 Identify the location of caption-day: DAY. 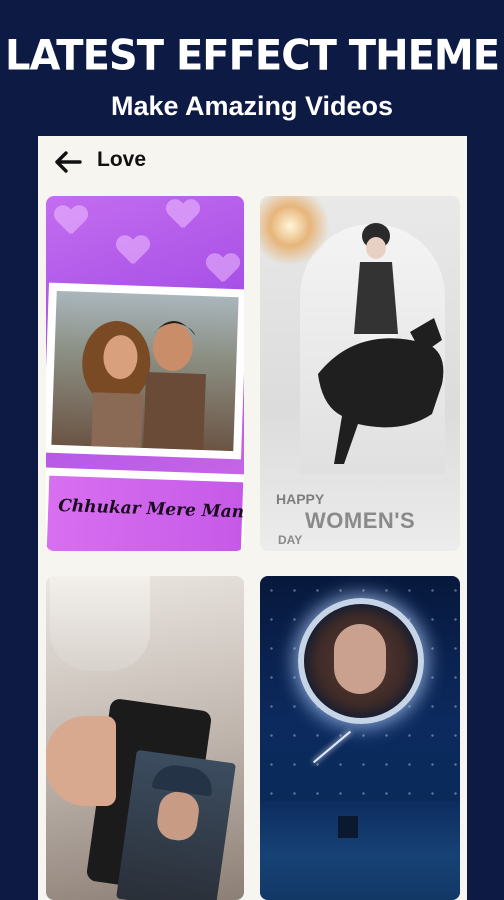
(290, 540).